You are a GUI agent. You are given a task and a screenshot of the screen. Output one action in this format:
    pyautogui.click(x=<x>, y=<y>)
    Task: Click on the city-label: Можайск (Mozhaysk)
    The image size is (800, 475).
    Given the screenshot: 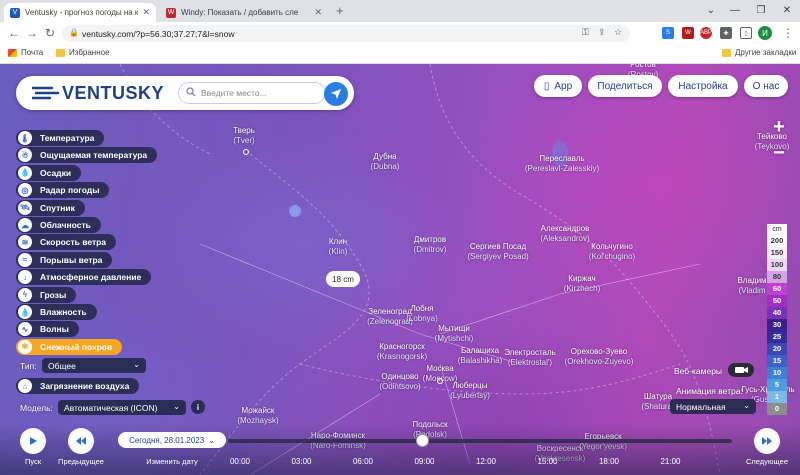 What is the action you would take?
    pyautogui.click(x=257, y=416)
    